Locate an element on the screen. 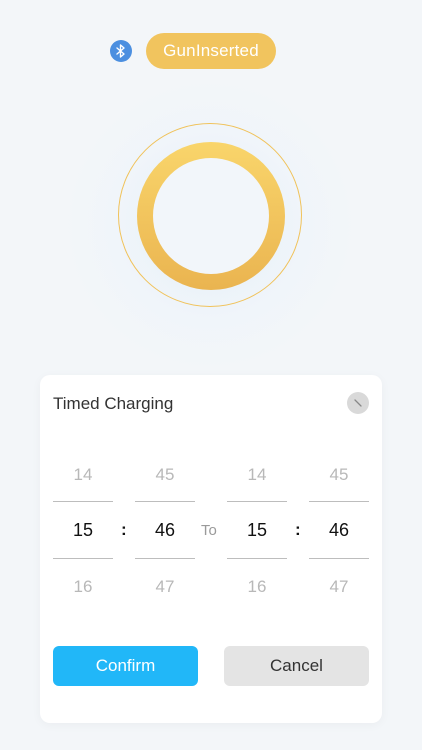 The image size is (422, 750). status-badge: GunInserted is located at coordinates (211, 51).